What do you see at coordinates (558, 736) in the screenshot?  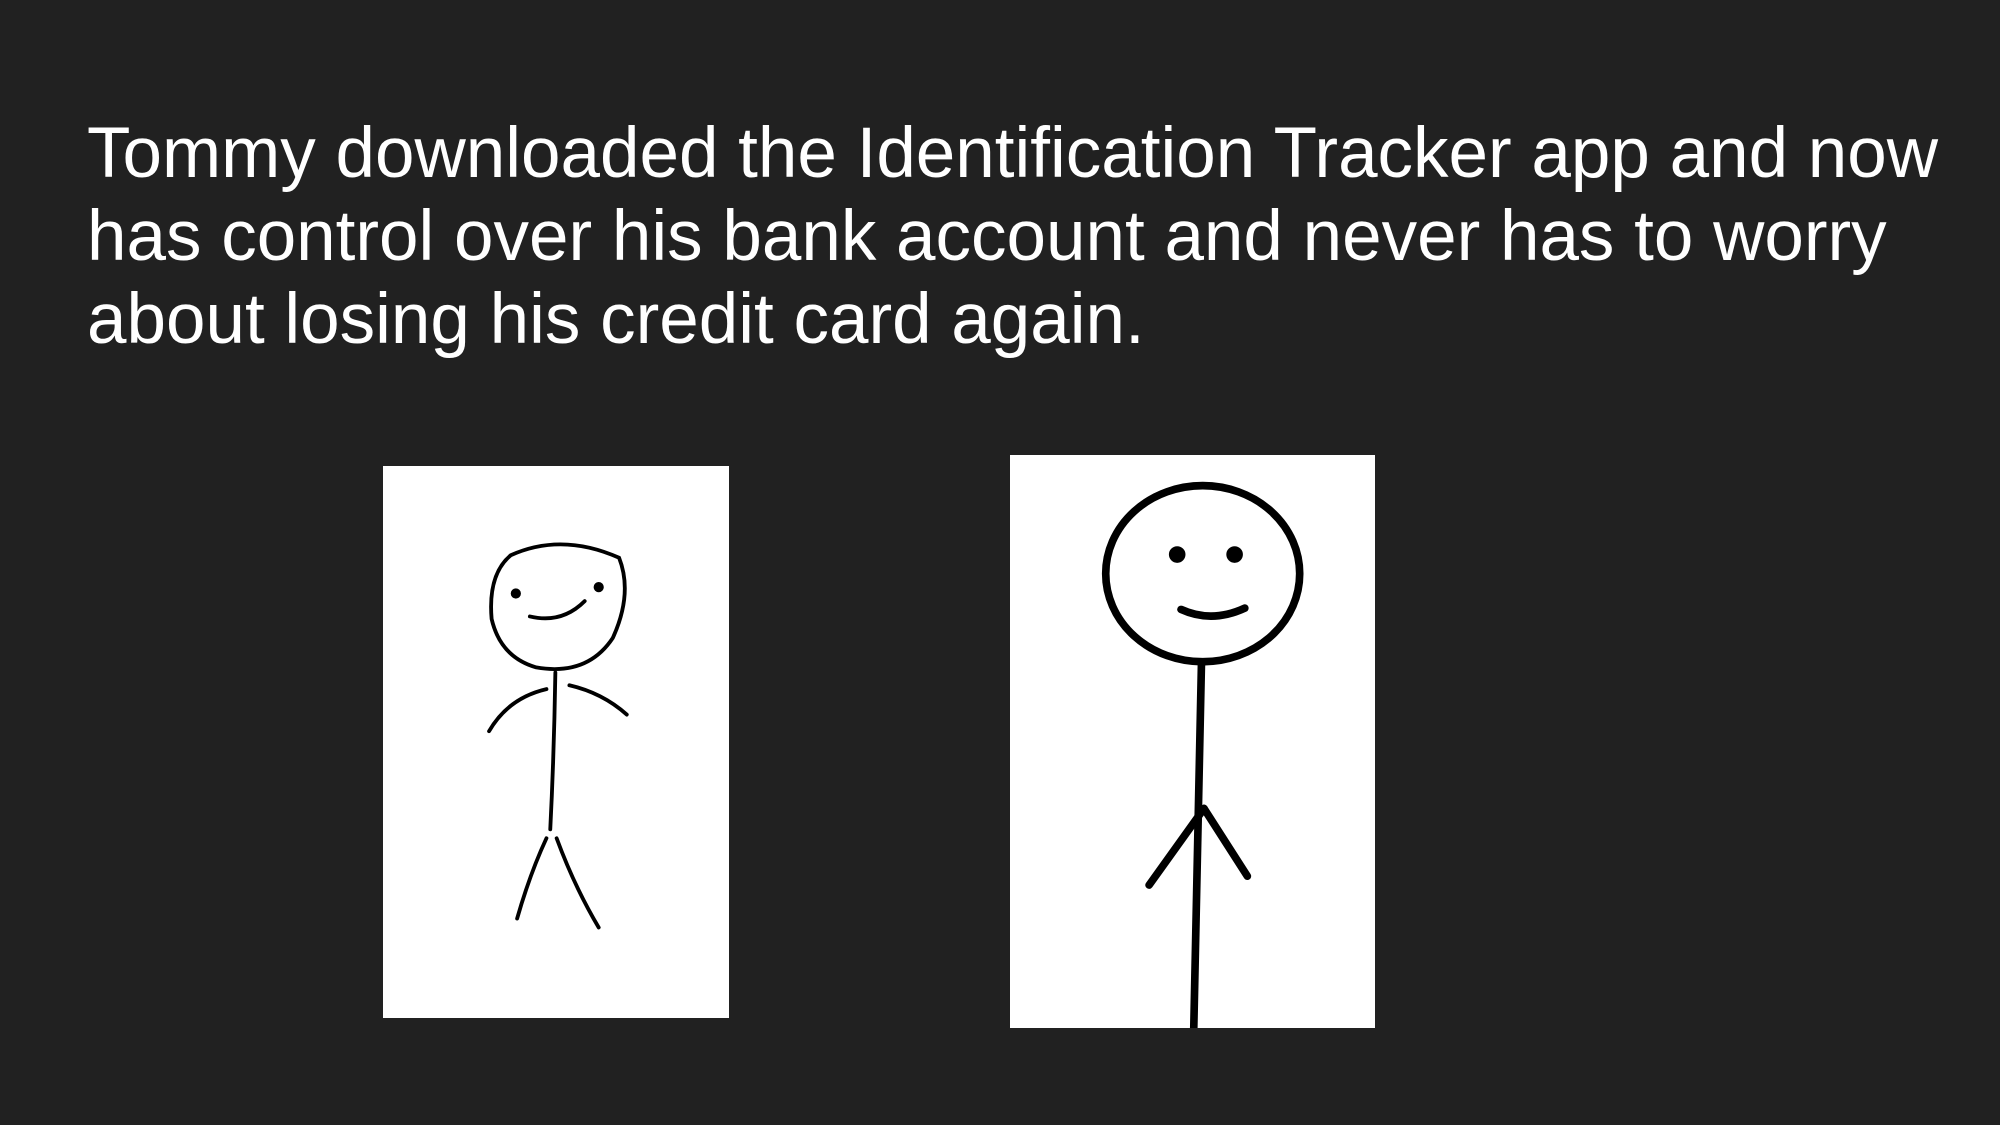 I see `hand-drawn-stick-figure-icon` at bounding box center [558, 736].